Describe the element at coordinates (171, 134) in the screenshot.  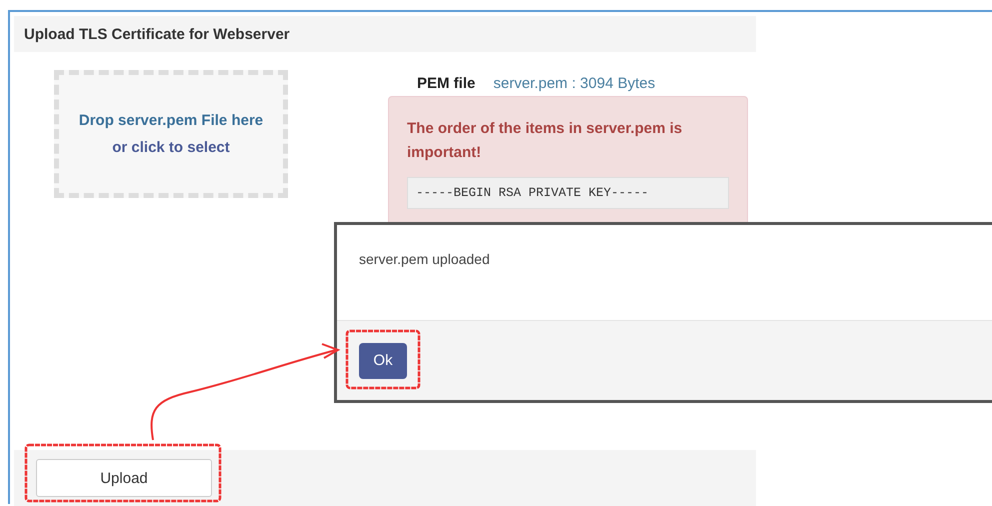
I see `drop-zone: Drop server.pem File here or click to select` at that location.